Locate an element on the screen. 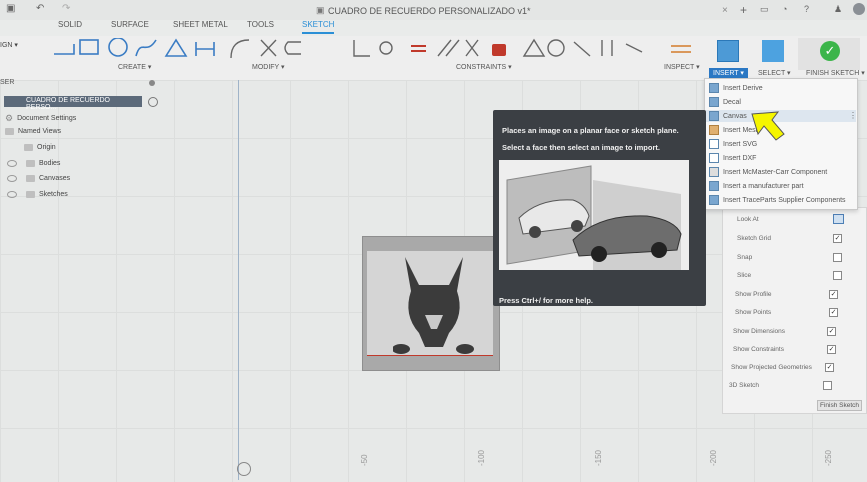 This screenshot has height=482, width=867. gear-icon: ⚙ is located at coordinates (9, 118).